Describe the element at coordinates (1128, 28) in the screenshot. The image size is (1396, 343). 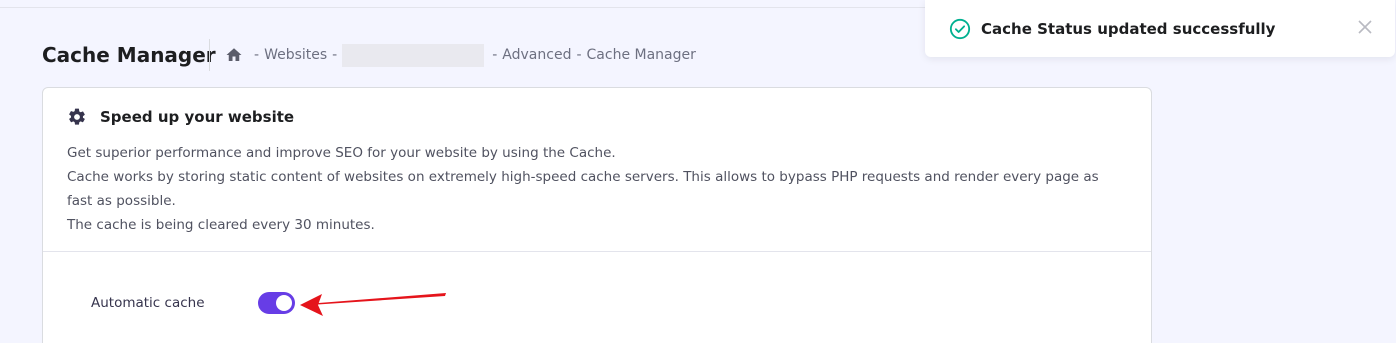
I see `toast-message: Cache Status updated successfully` at that location.